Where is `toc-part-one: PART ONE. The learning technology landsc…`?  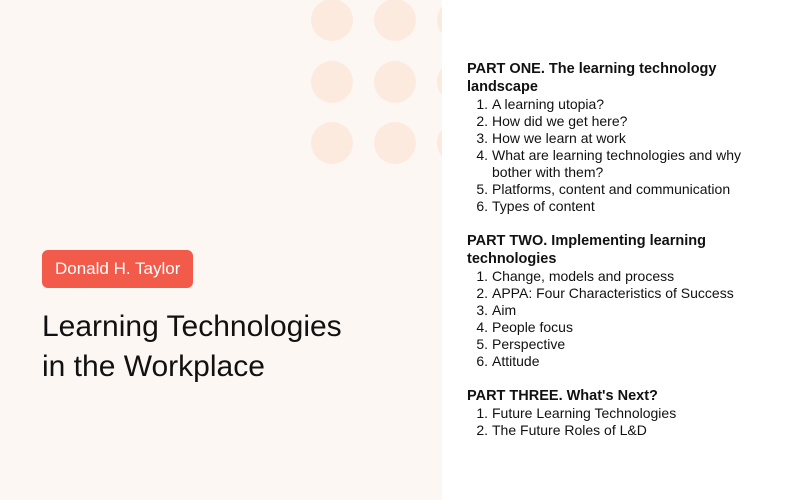 toc-part-one: PART ONE. The learning technology landsc… is located at coordinates (617, 137).